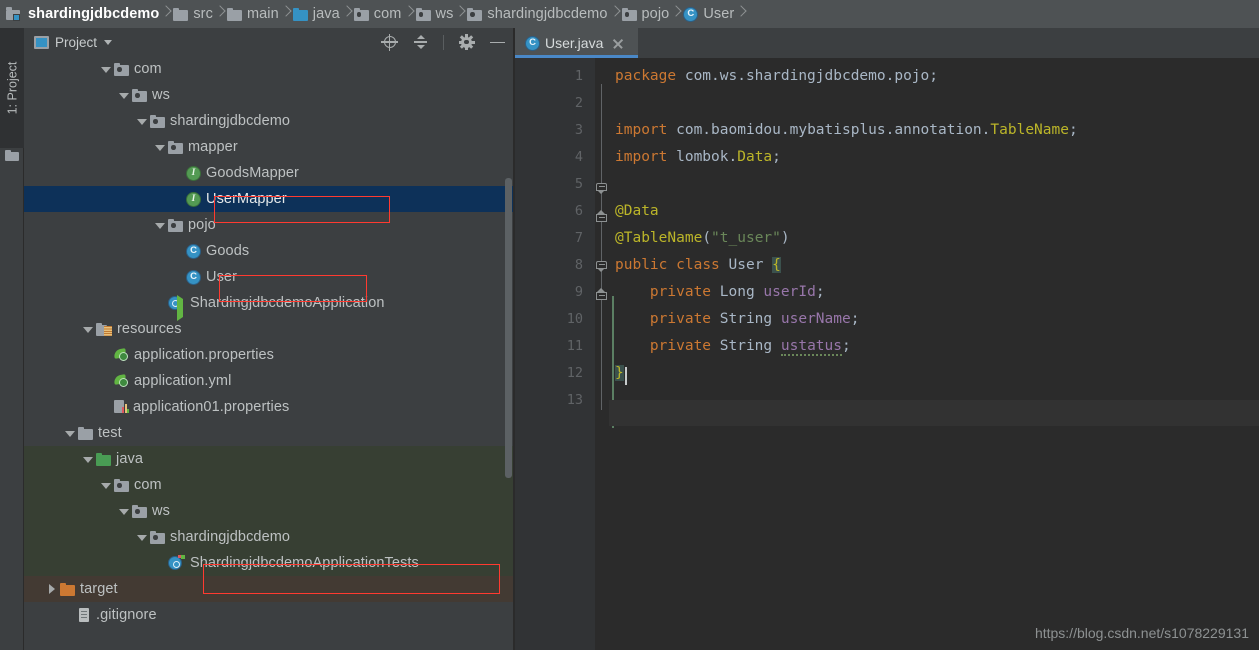 The image size is (1259, 650). What do you see at coordinates (269, 147) in the screenshot?
I see `tree-item-mapper: mapper` at bounding box center [269, 147].